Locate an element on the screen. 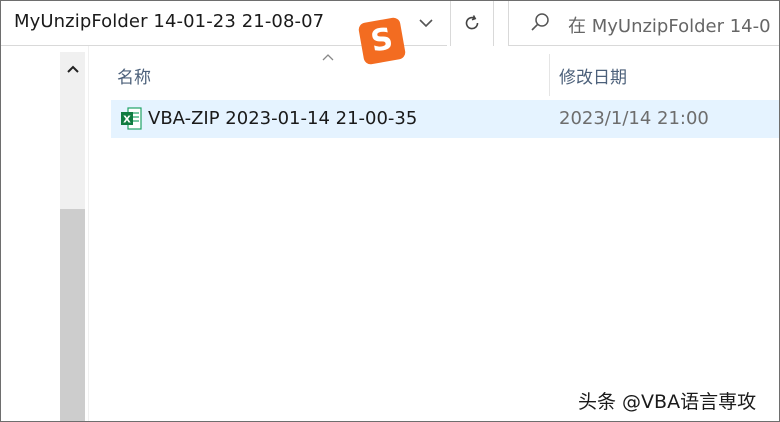  ime-logo-glyph: S is located at coordinates (382, 40).